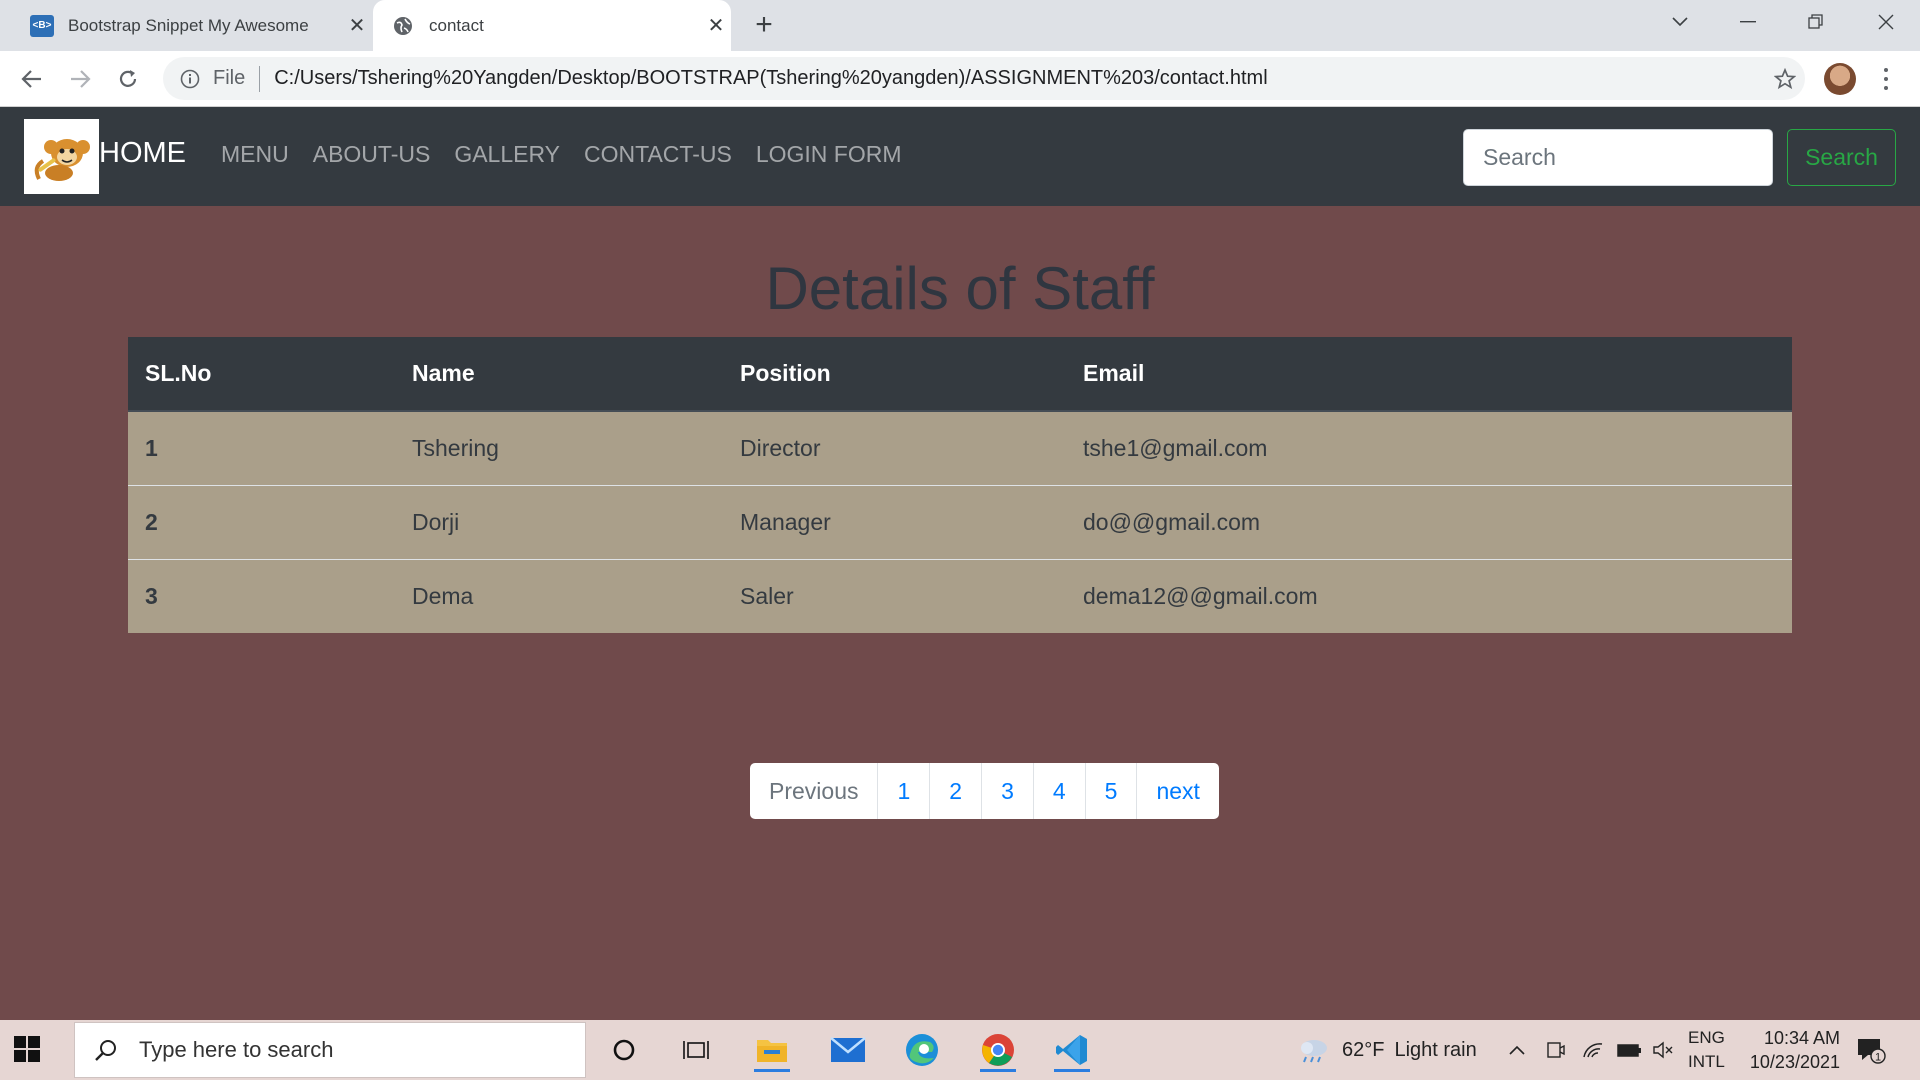 This screenshot has height=1080, width=1920. I want to click on tab-search-chevron-icon, so click(1680, 22).